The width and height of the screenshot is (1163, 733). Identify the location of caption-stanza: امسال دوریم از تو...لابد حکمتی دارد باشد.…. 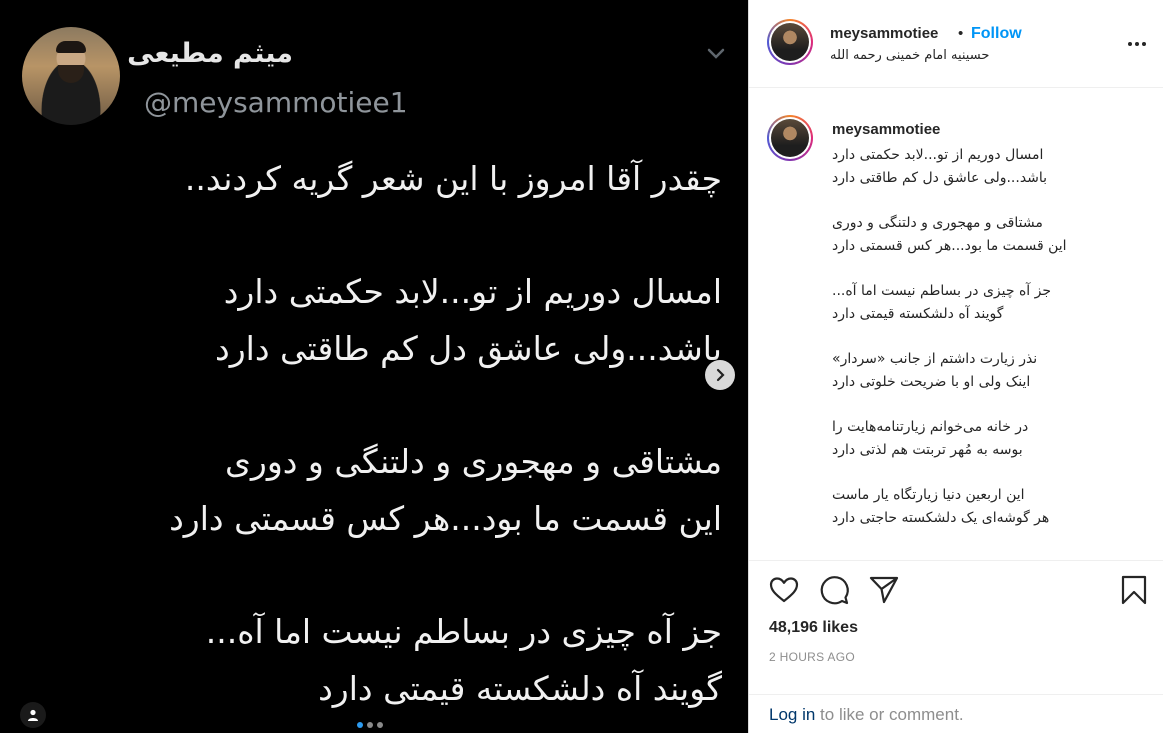
(982, 167).